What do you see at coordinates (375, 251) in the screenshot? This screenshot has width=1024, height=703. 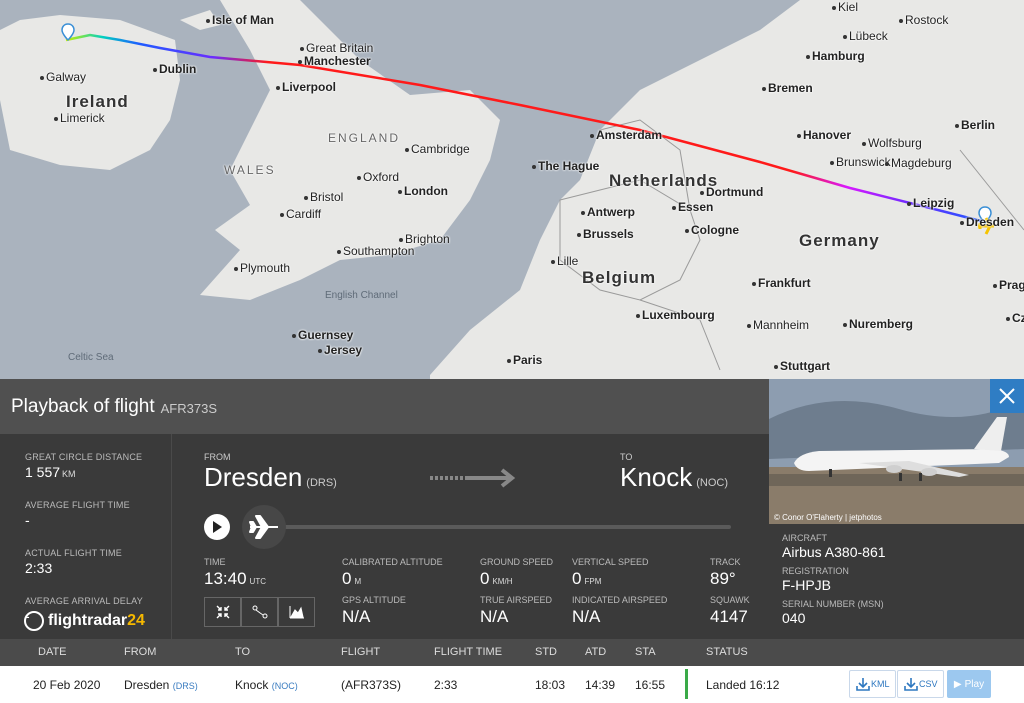 I see `map-label-city: Southampton` at bounding box center [375, 251].